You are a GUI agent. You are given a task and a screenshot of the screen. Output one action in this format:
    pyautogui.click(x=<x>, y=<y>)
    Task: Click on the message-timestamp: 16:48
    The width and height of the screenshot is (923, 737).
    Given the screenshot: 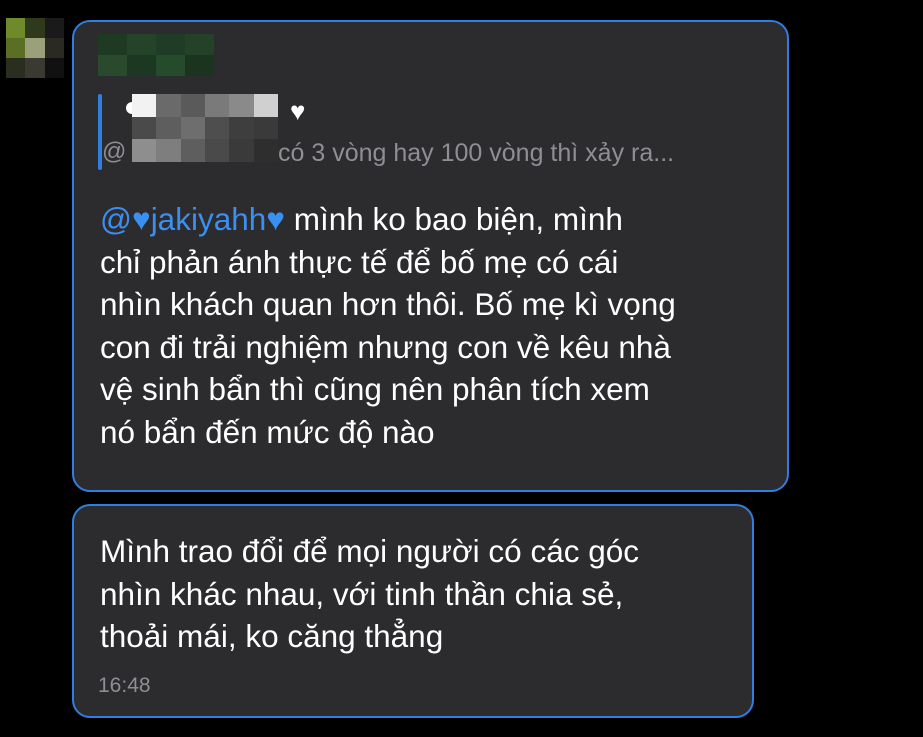 What is the action you would take?
    pyautogui.click(x=124, y=685)
    